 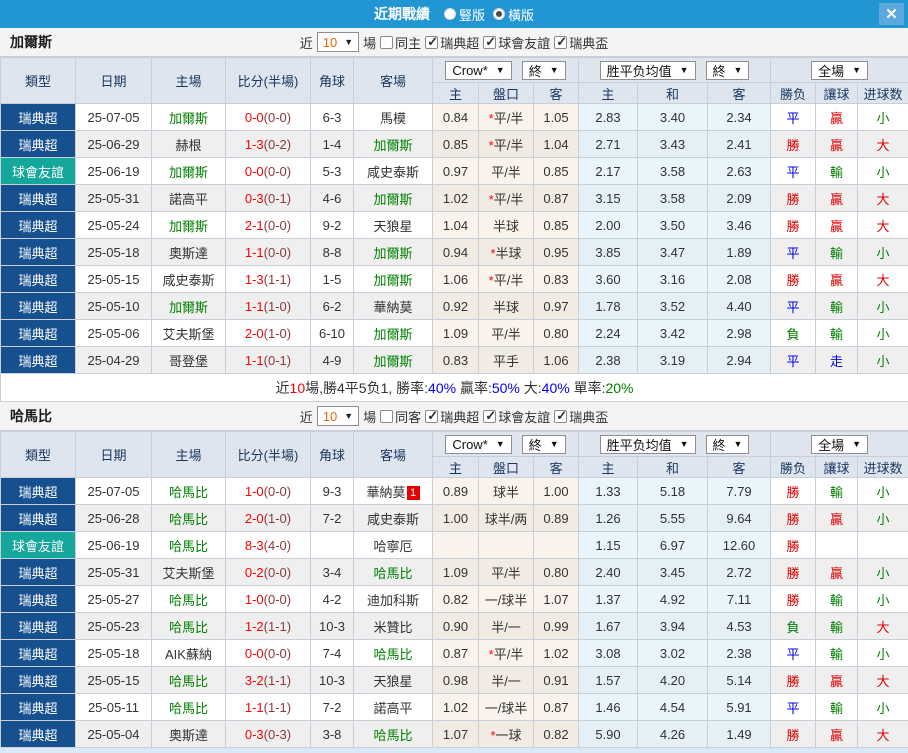 I want to click on goals-cell, so click(x=883, y=545).